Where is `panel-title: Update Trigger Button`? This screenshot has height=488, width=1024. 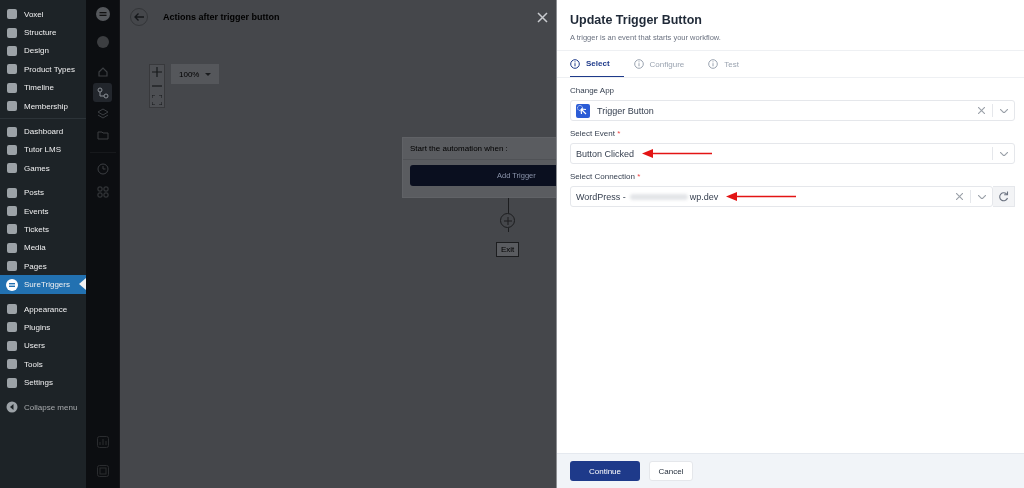 panel-title: Update Trigger Button is located at coordinates (636, 20).